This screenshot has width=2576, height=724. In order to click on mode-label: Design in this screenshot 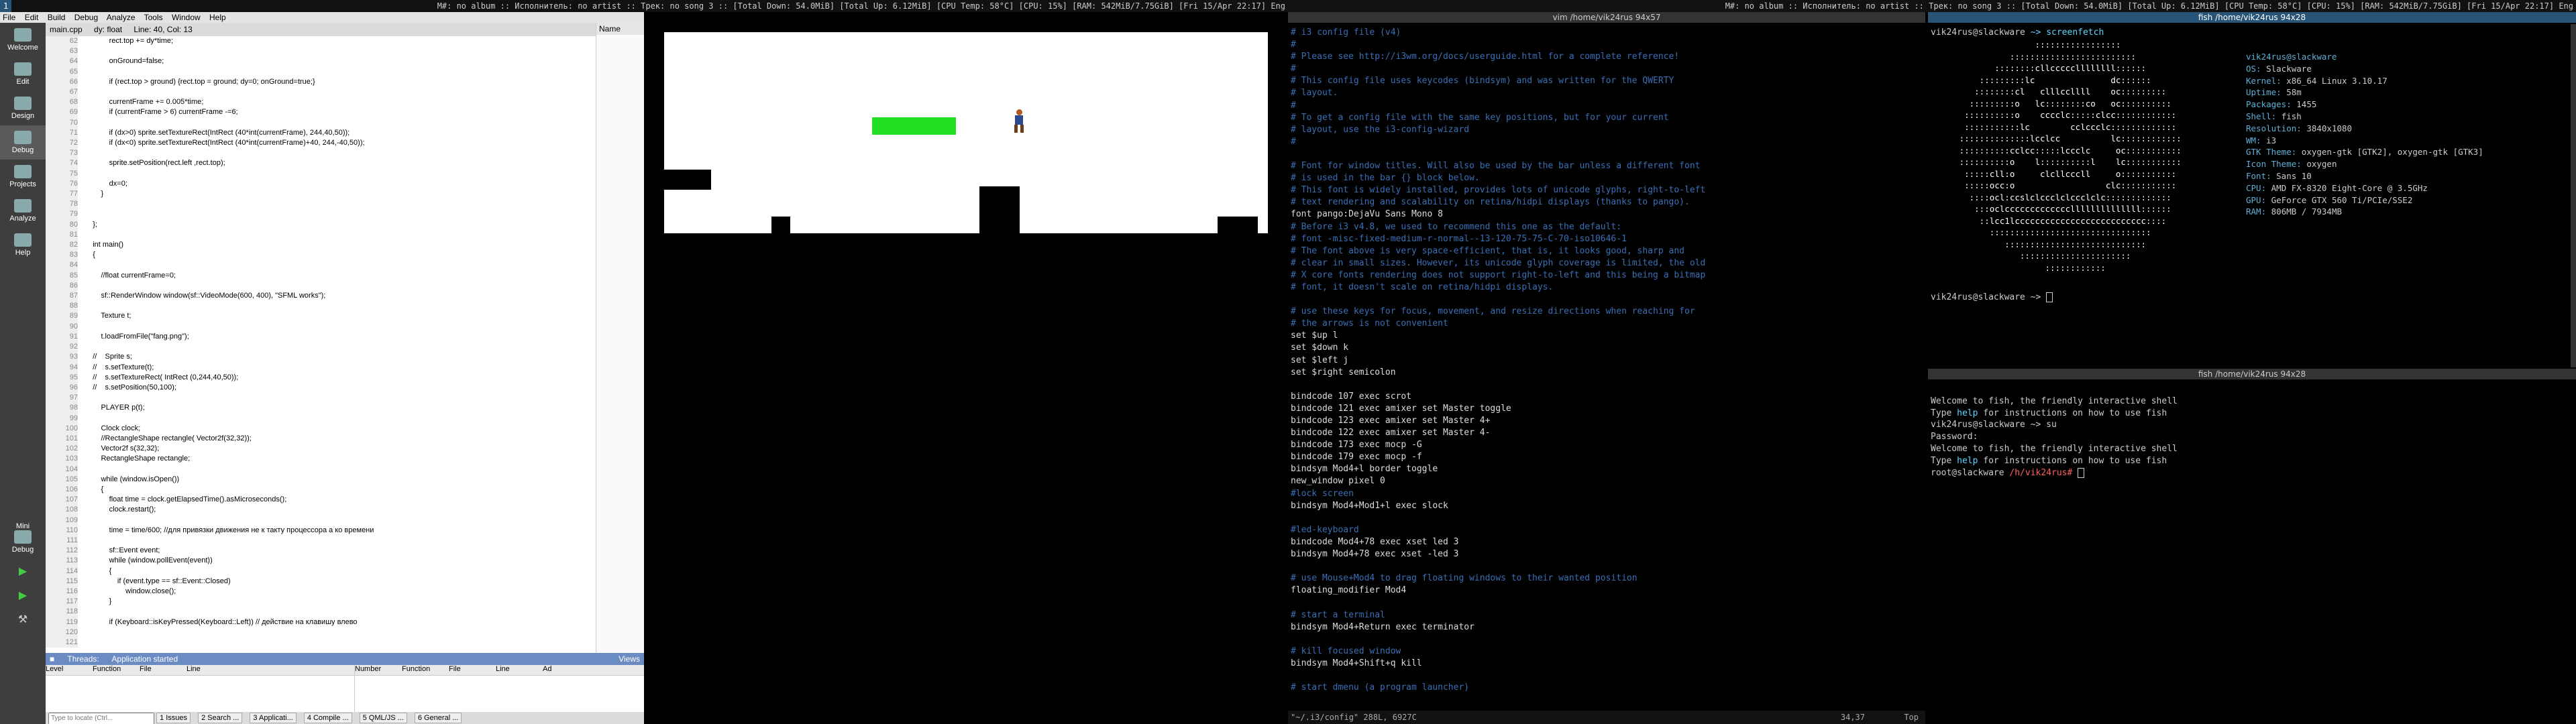, I will do `click(23, 116)`.